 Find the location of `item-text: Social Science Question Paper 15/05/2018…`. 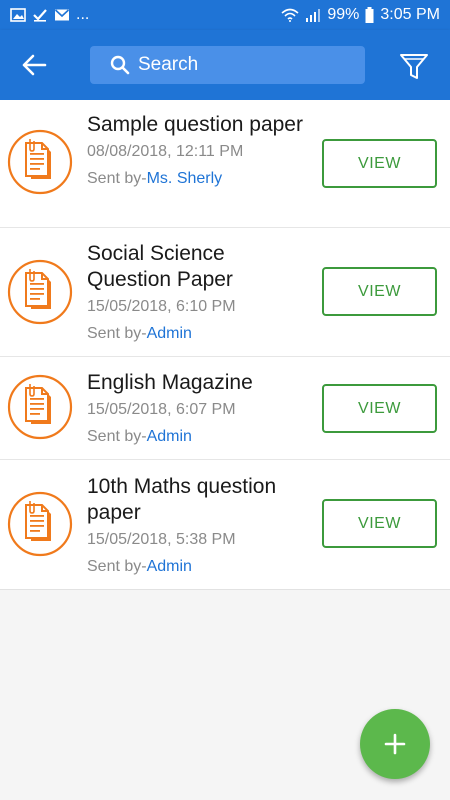

item-text: Social Science Question Paper 15/05/2018… is located at coordinates (197, 292).